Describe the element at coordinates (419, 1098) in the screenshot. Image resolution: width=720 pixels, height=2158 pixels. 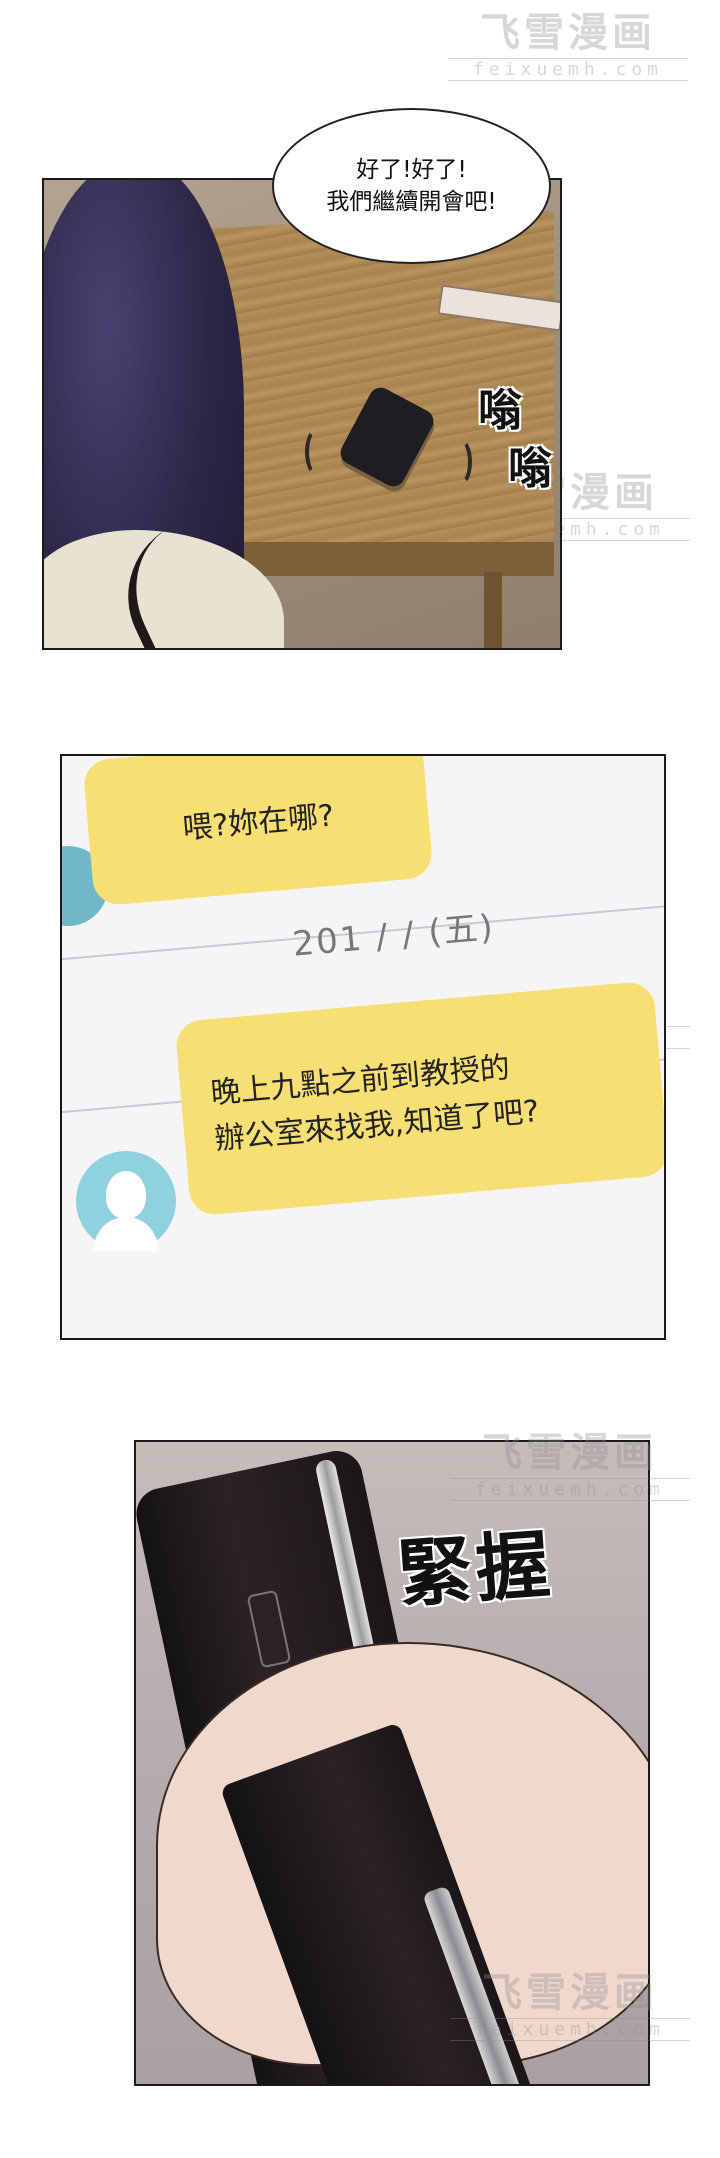
I see `chat-bubble-2: 晚上九點之前到教授的 辦公室來找我,知道了吧?` at that location.